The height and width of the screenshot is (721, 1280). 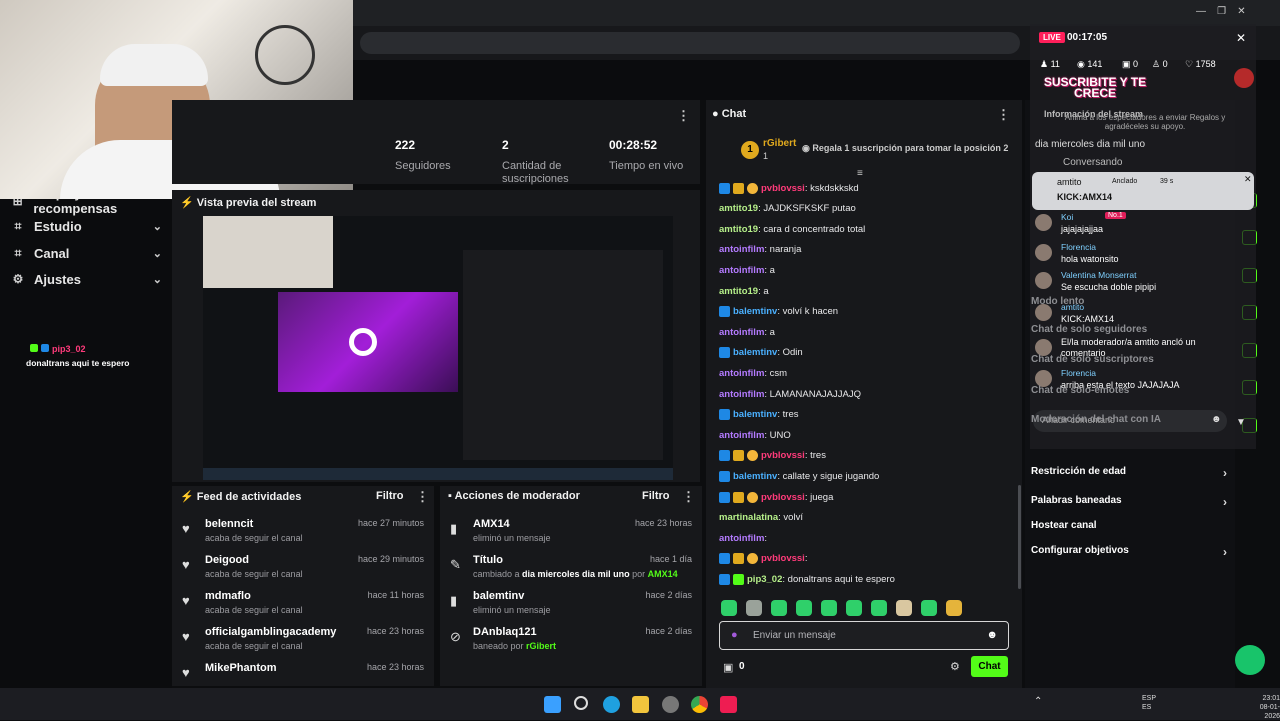 What do you see at coordinates (989, 666) in the screenshot?
I see `send-chat-button: Chat` at bounding box center [989, 666].